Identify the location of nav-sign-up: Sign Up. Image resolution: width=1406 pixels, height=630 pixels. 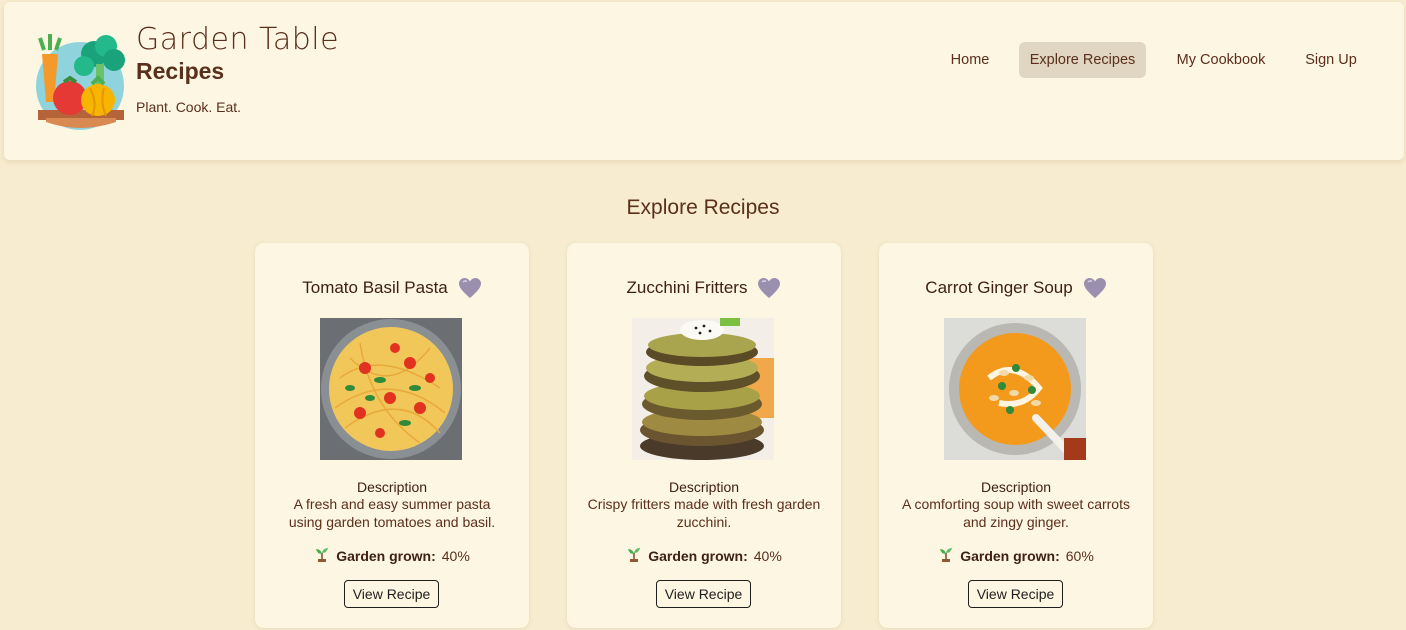
(1331, 60).